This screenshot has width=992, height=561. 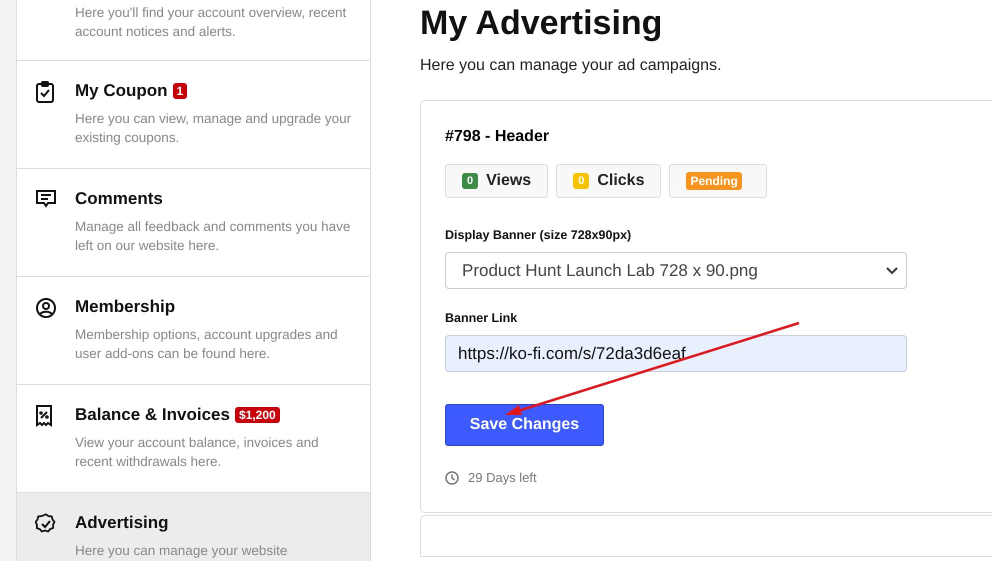 I want to click on user-circle-icon, so click(x=46, y=308).